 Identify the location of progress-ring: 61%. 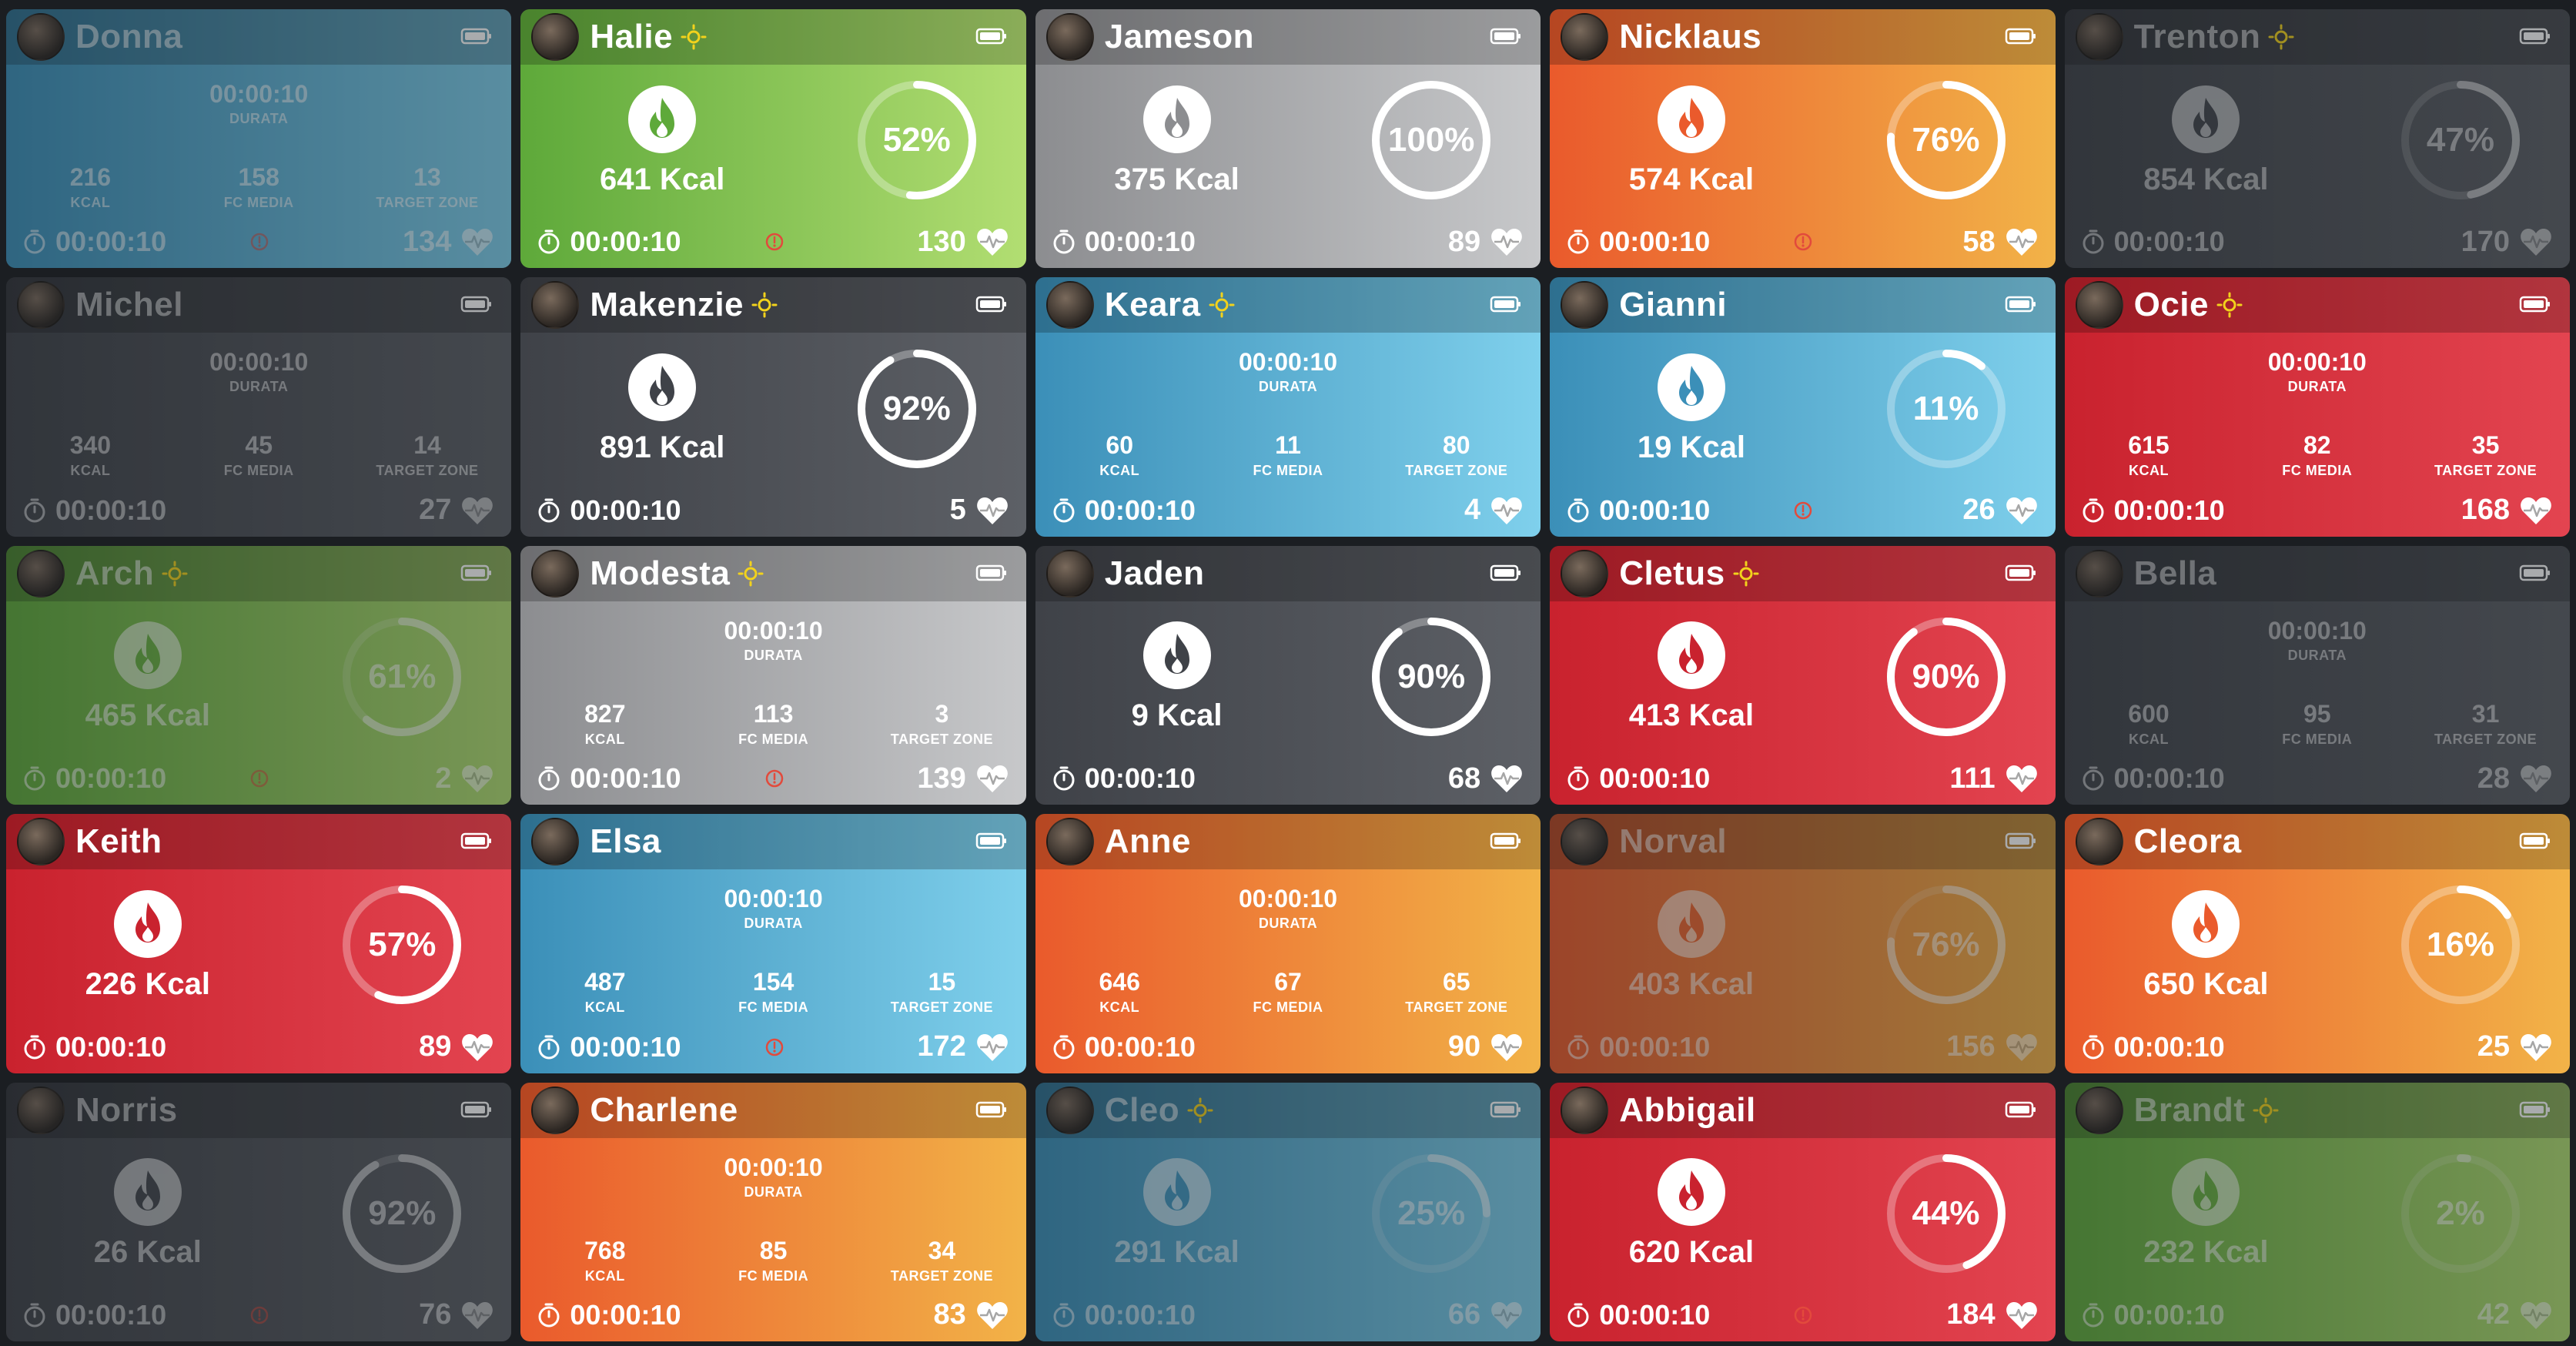
(402, 677).